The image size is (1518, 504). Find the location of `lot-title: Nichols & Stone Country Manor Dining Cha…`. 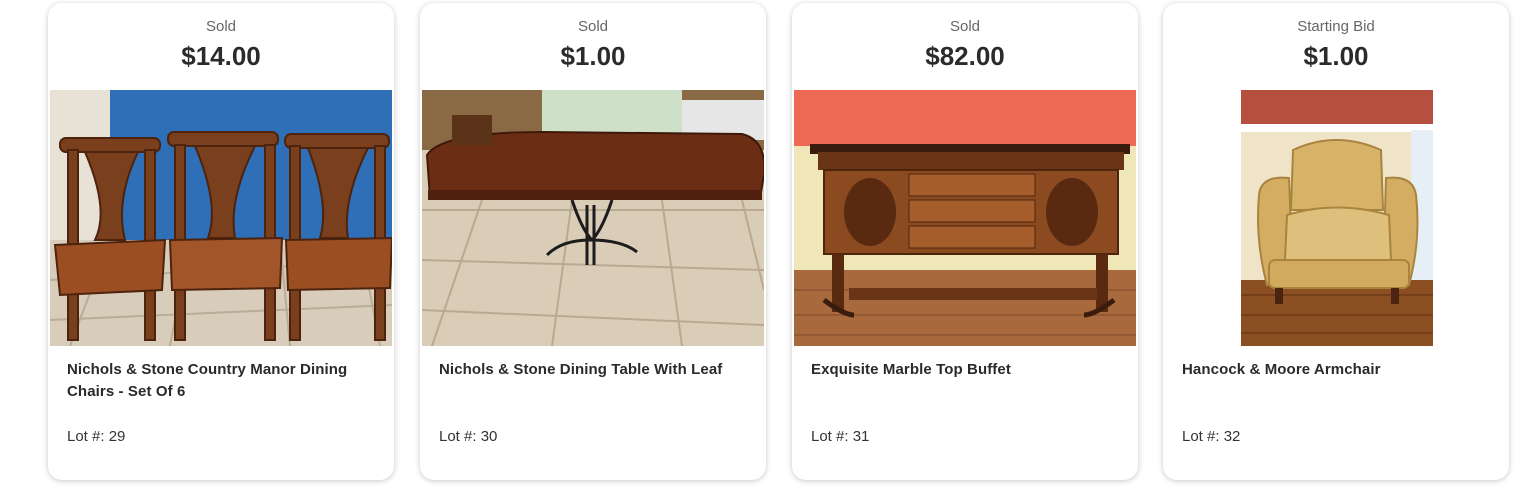

lot-title: Nichols & Stone Country Manor Dining Cha… is located at coordinates (221, 381).